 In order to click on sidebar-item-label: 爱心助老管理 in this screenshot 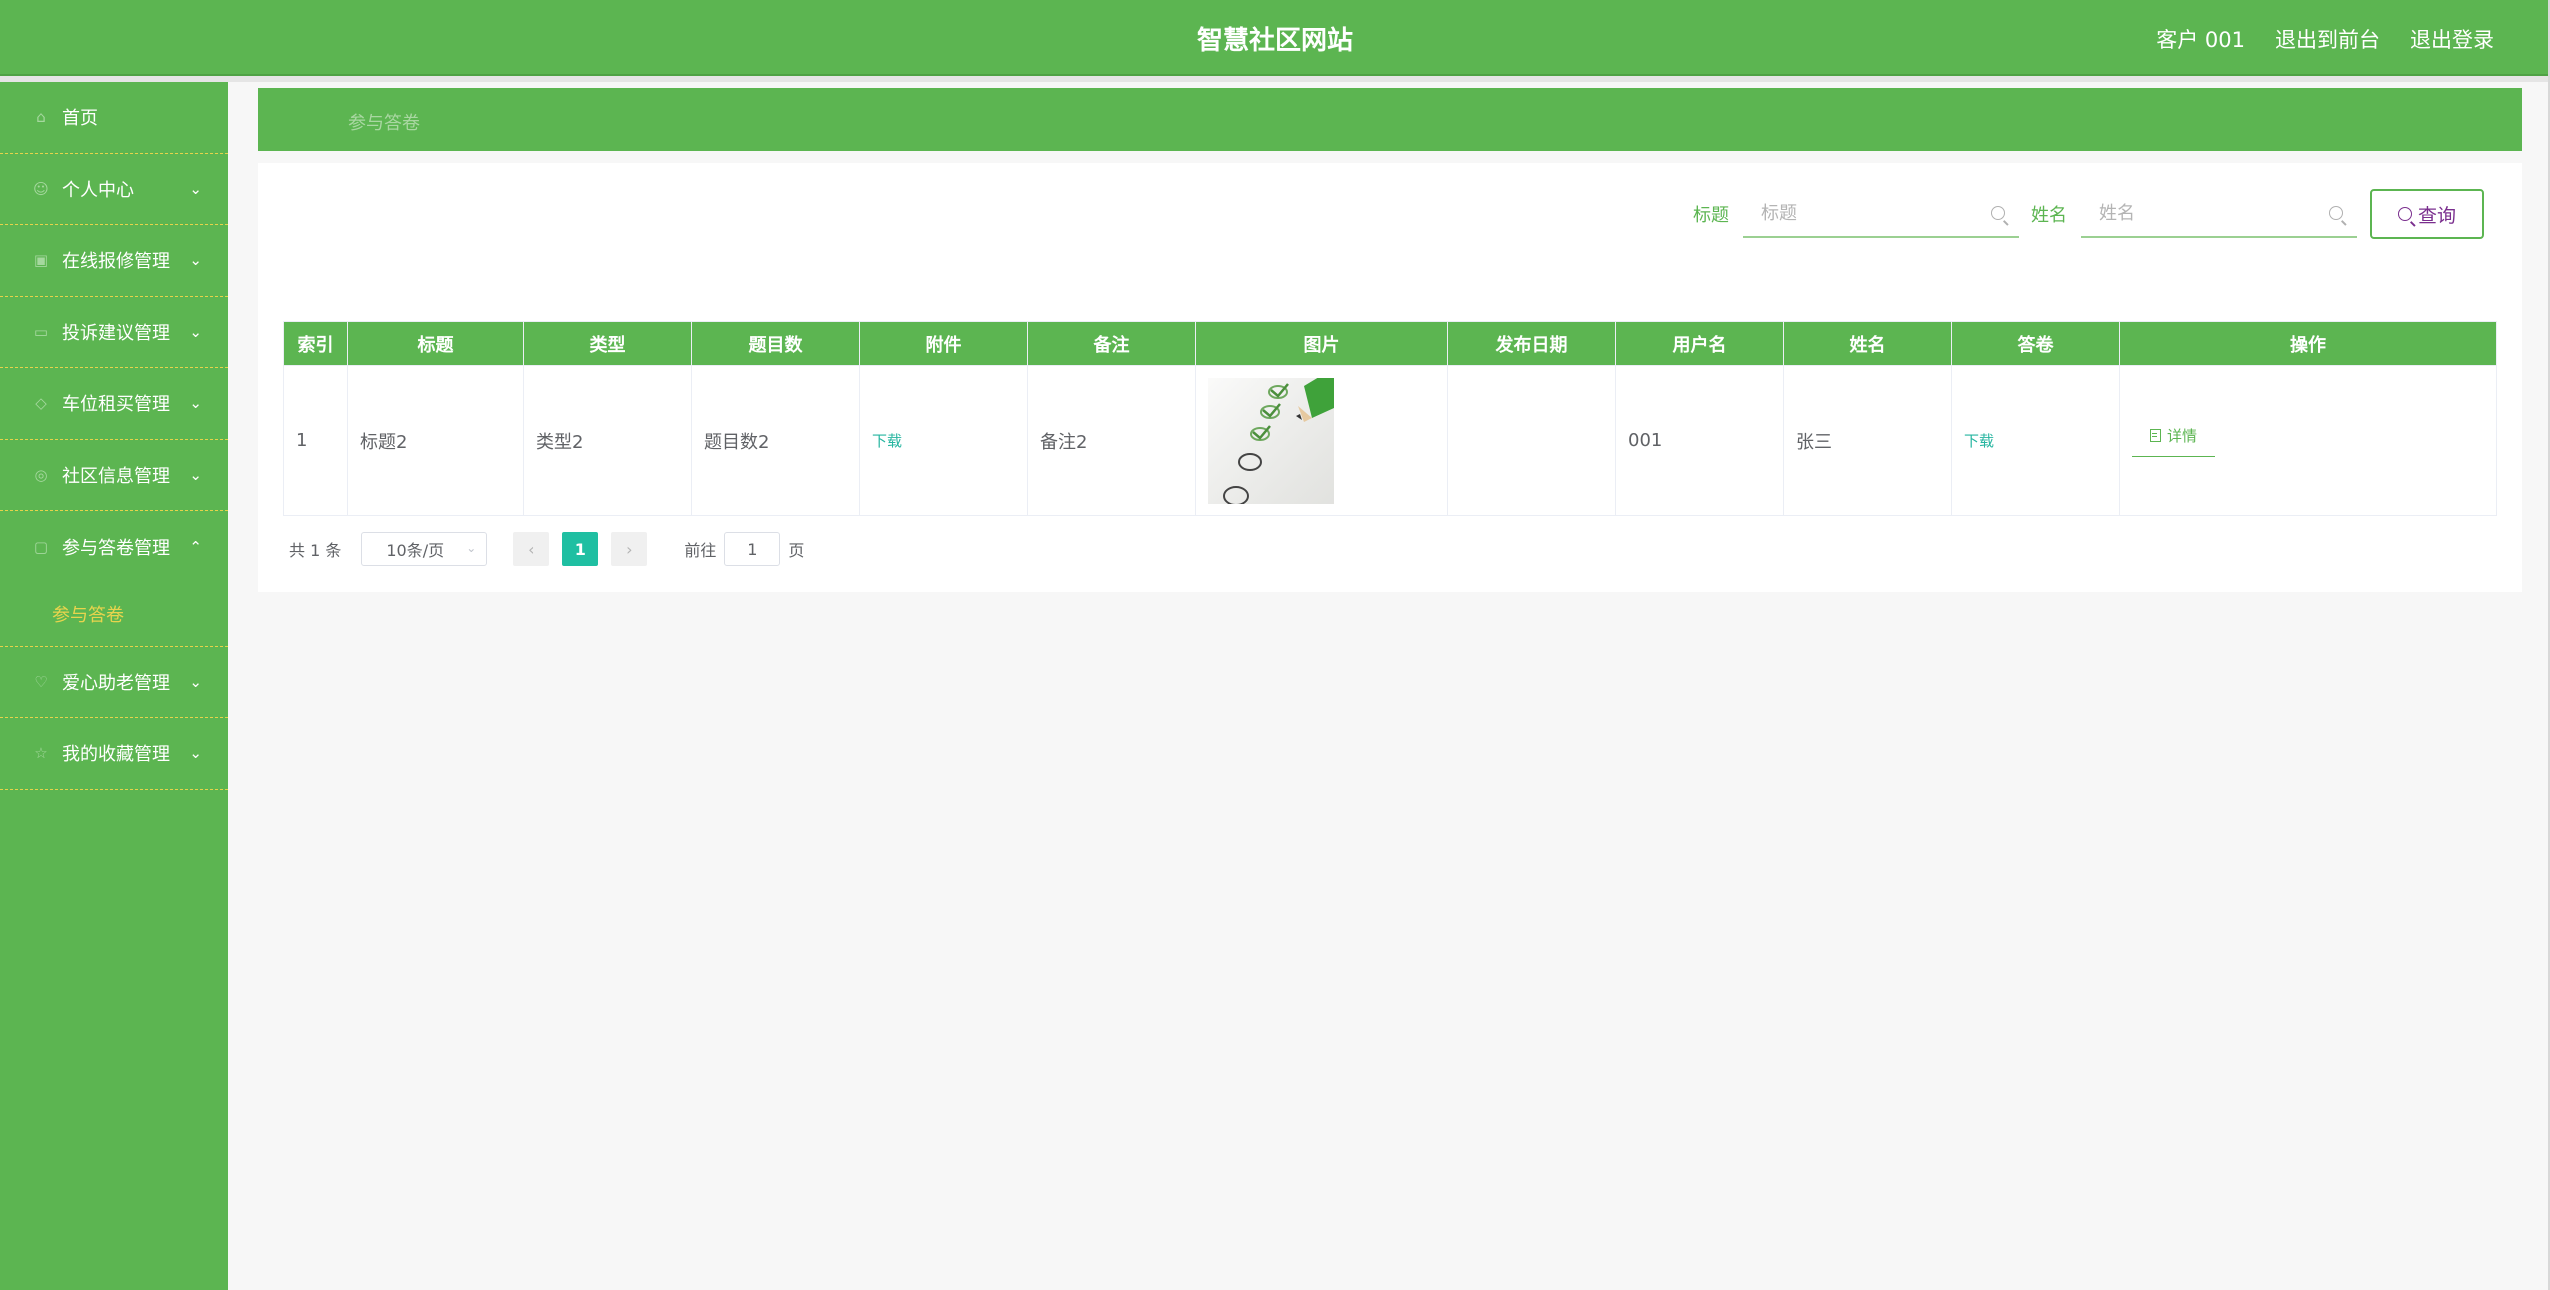, I will do `click(116, 683)`.